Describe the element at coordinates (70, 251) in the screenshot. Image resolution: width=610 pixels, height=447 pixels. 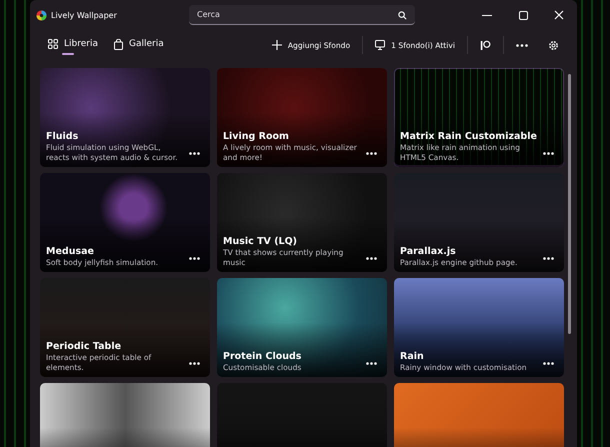
I see `wallpaper-title: Medusae` at that location.